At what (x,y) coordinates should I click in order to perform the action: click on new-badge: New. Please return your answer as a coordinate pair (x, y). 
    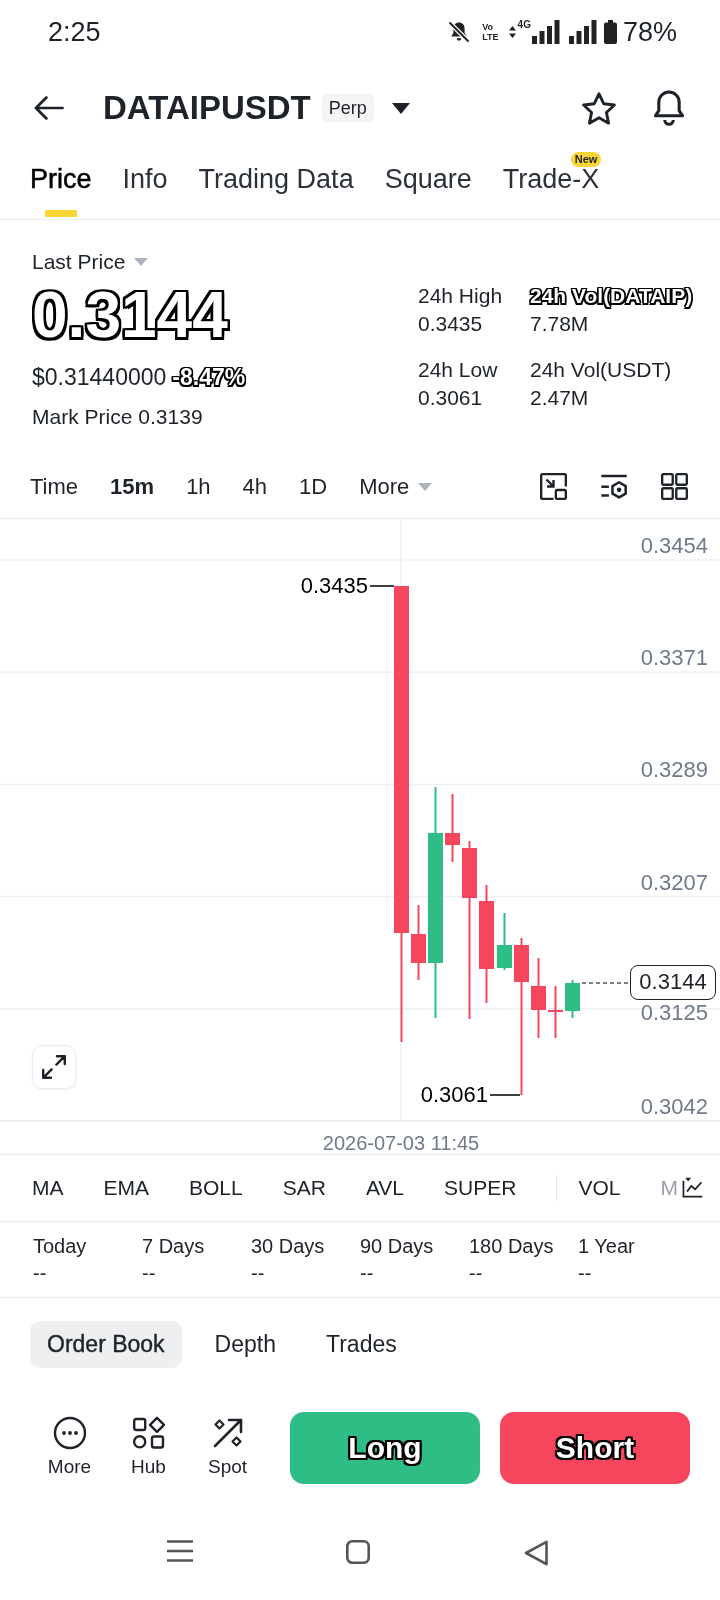
    Looking at the image, I should click on (586, 159).